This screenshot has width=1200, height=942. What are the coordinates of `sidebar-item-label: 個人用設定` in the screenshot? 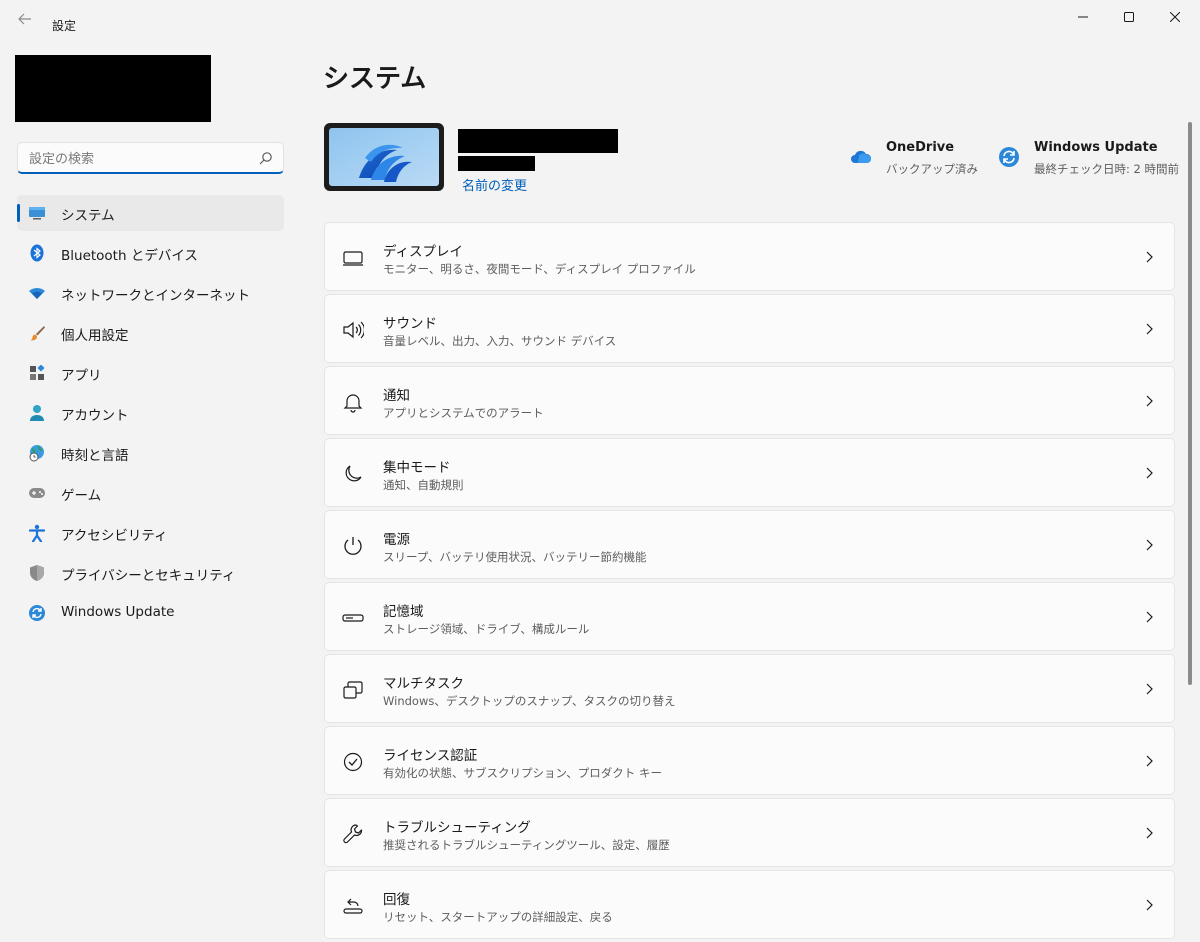 It's located at (95, 336).